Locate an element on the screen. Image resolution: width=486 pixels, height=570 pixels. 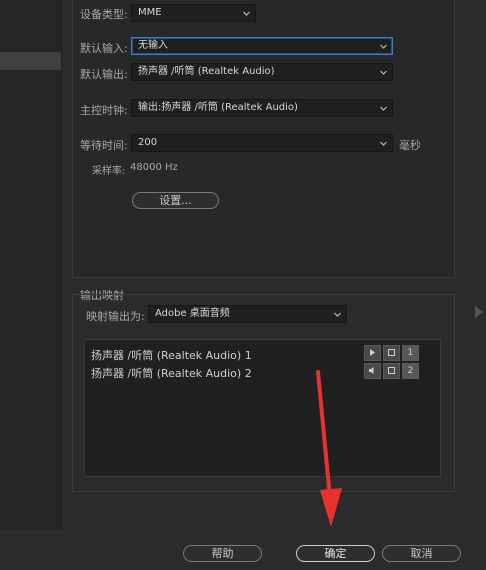
latency-value: 200 is located at coordinates (148, 142).